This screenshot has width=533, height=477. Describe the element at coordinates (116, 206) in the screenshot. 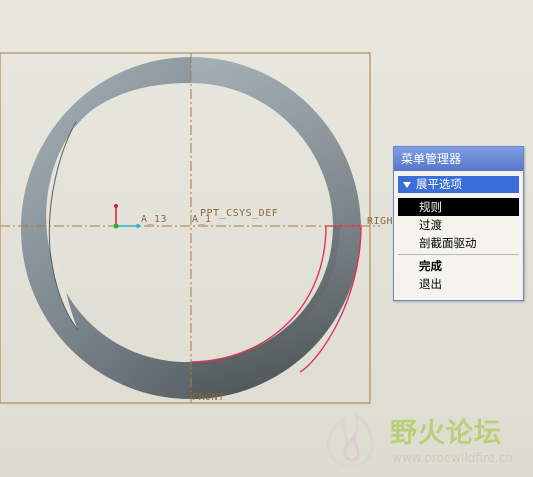

I see `csys-y-tip` at that location.